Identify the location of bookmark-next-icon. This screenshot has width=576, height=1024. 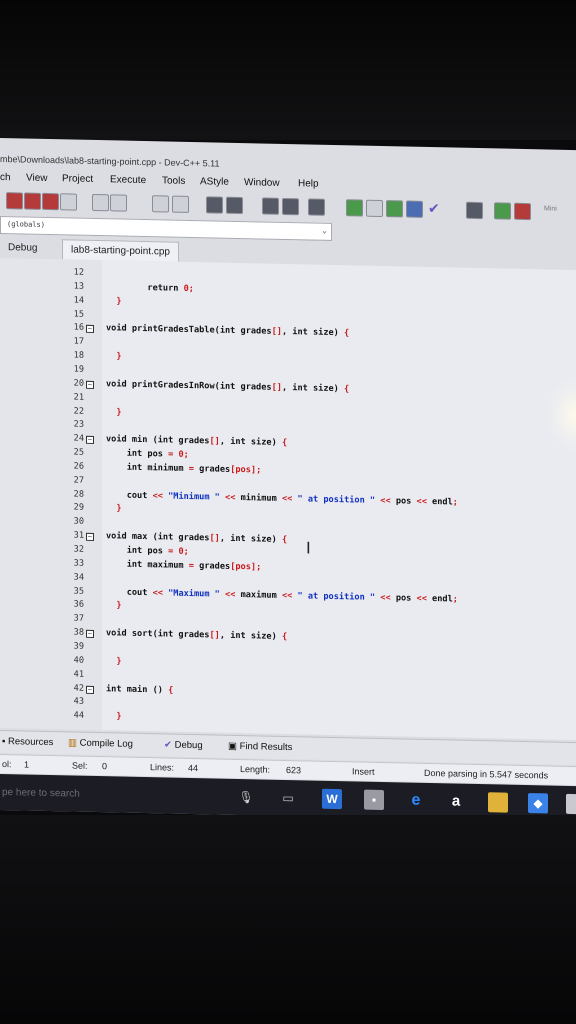
(290, 206).